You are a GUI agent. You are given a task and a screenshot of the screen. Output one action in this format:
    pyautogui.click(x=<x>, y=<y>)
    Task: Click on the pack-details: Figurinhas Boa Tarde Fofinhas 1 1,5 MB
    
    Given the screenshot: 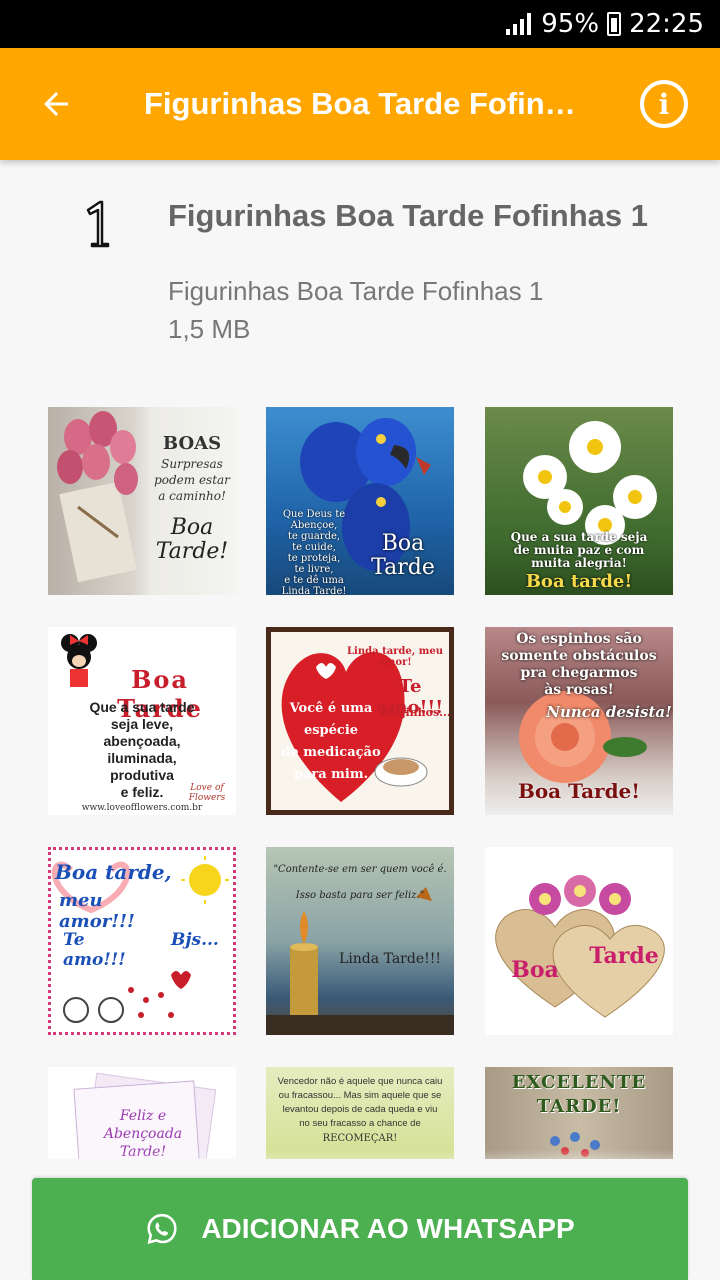 What is the action you would take?
    pyautogui.click(x=355, y=310)
    